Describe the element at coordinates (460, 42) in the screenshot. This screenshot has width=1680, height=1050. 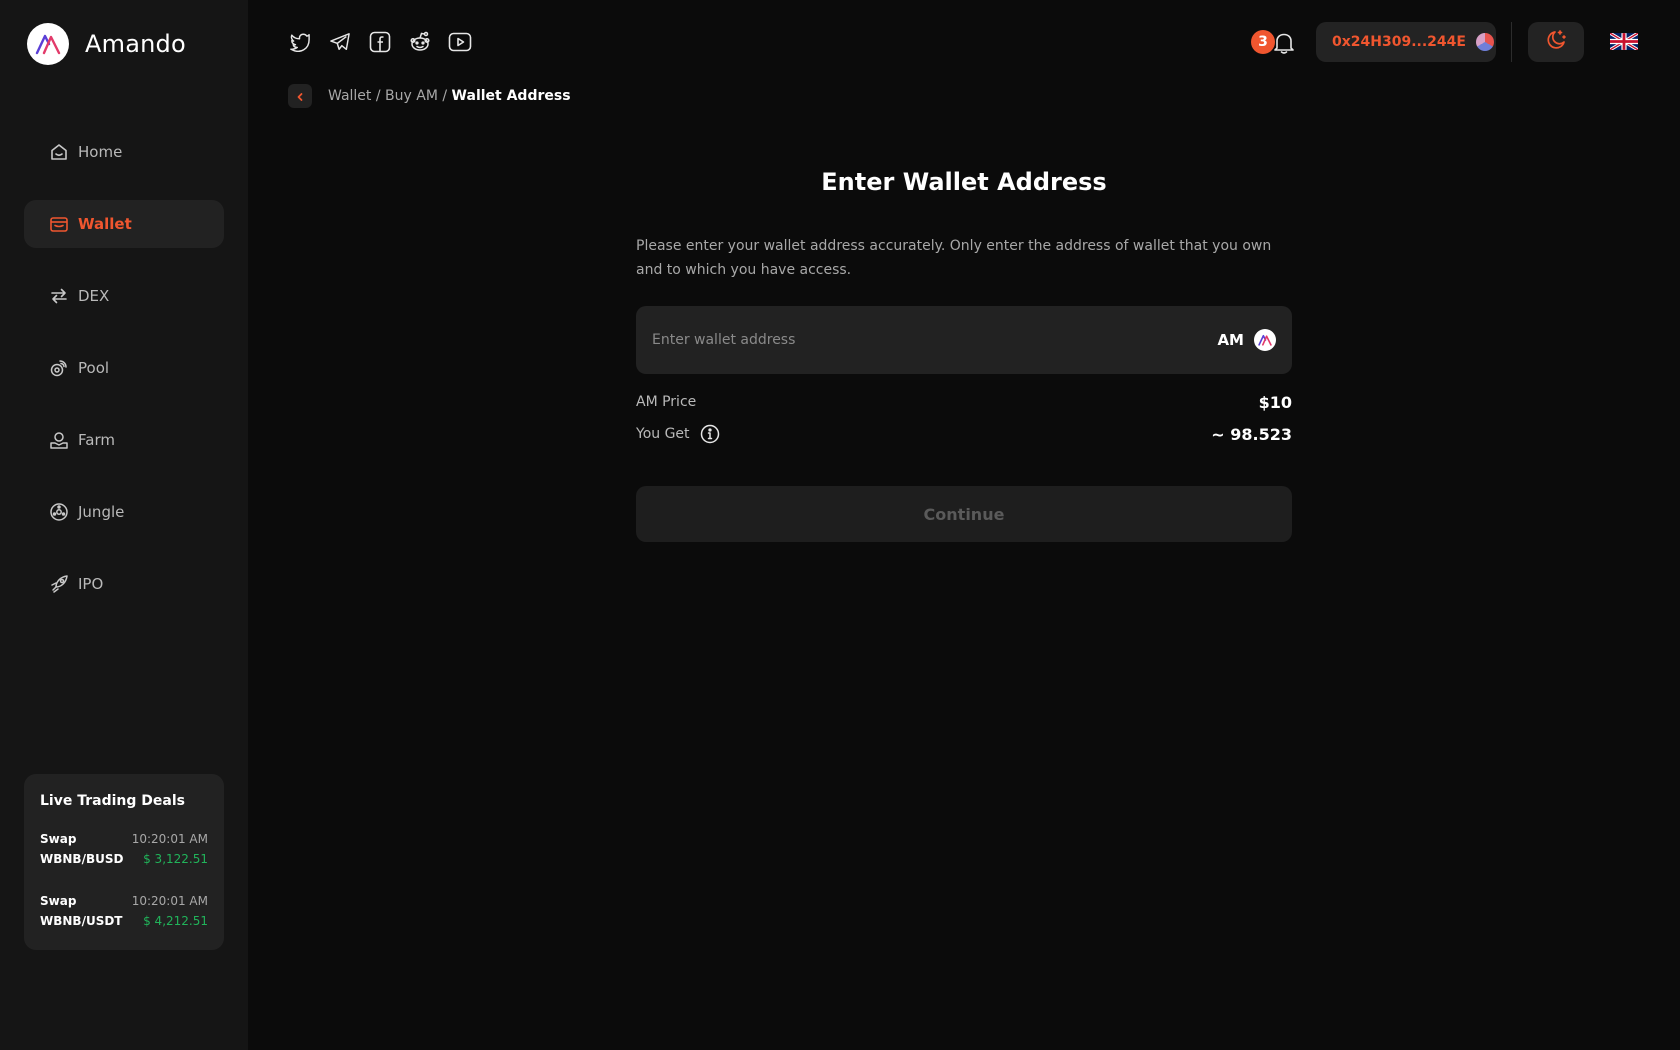
I see `youtube-icon` at that location.